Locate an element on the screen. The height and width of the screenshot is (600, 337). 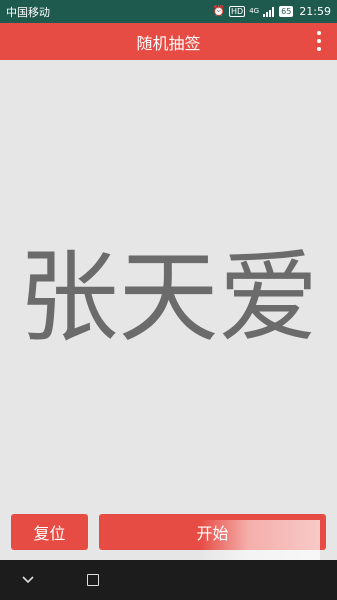
app-bar: 随机抽签 is located at coordinates (168, 41).